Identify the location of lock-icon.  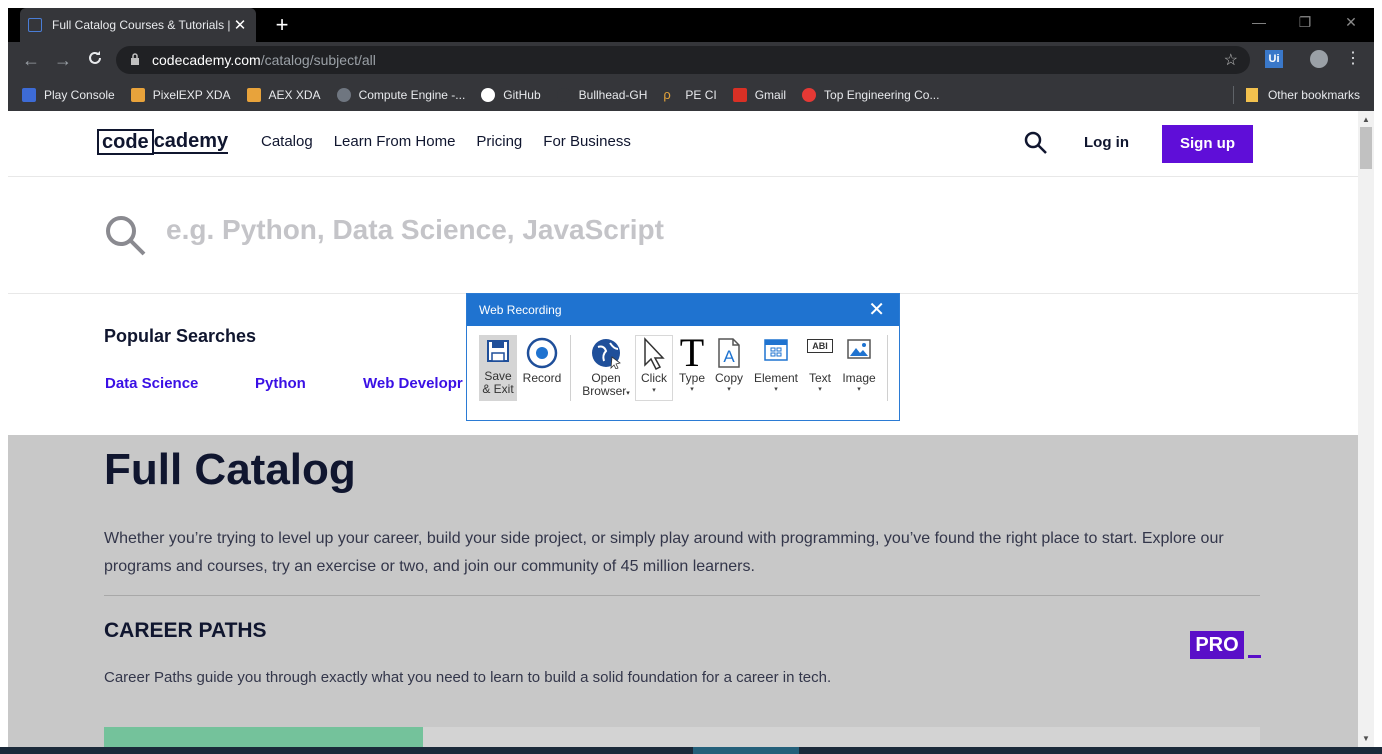
(135, 60).